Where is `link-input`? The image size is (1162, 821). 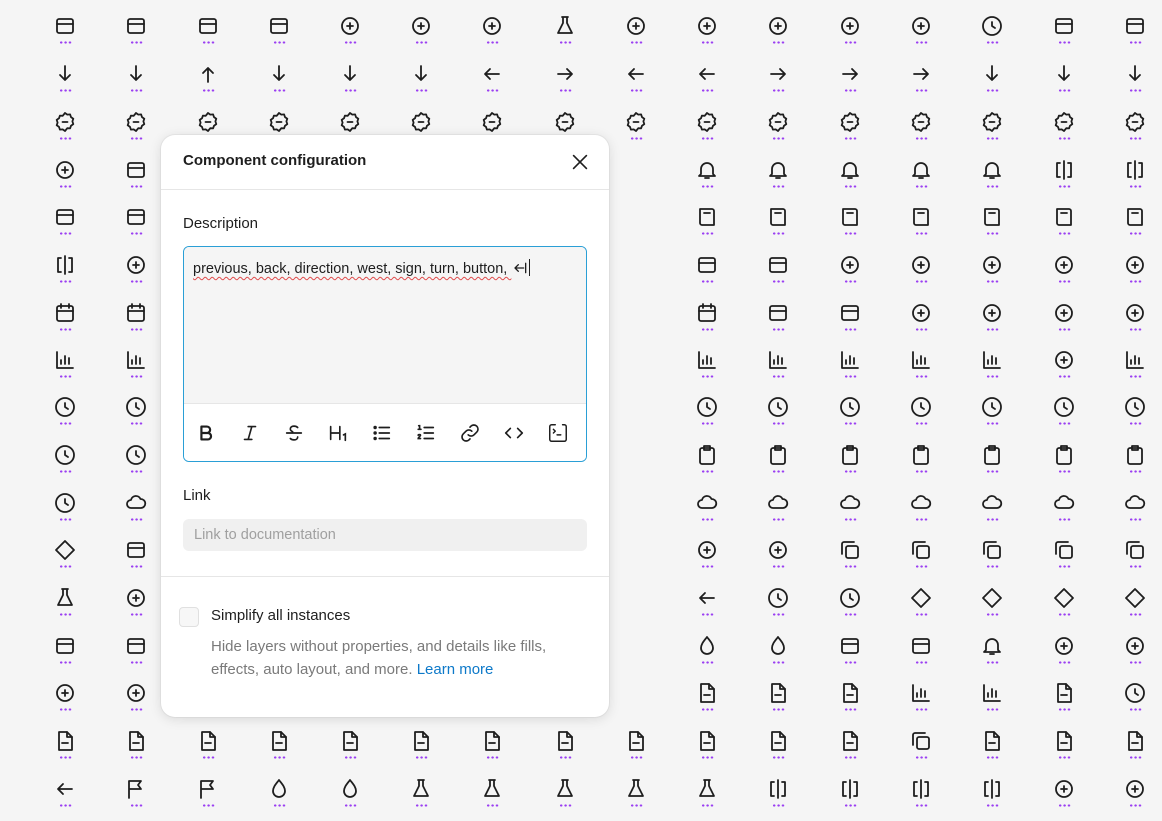
link-input is located at coordinates (385, 535).